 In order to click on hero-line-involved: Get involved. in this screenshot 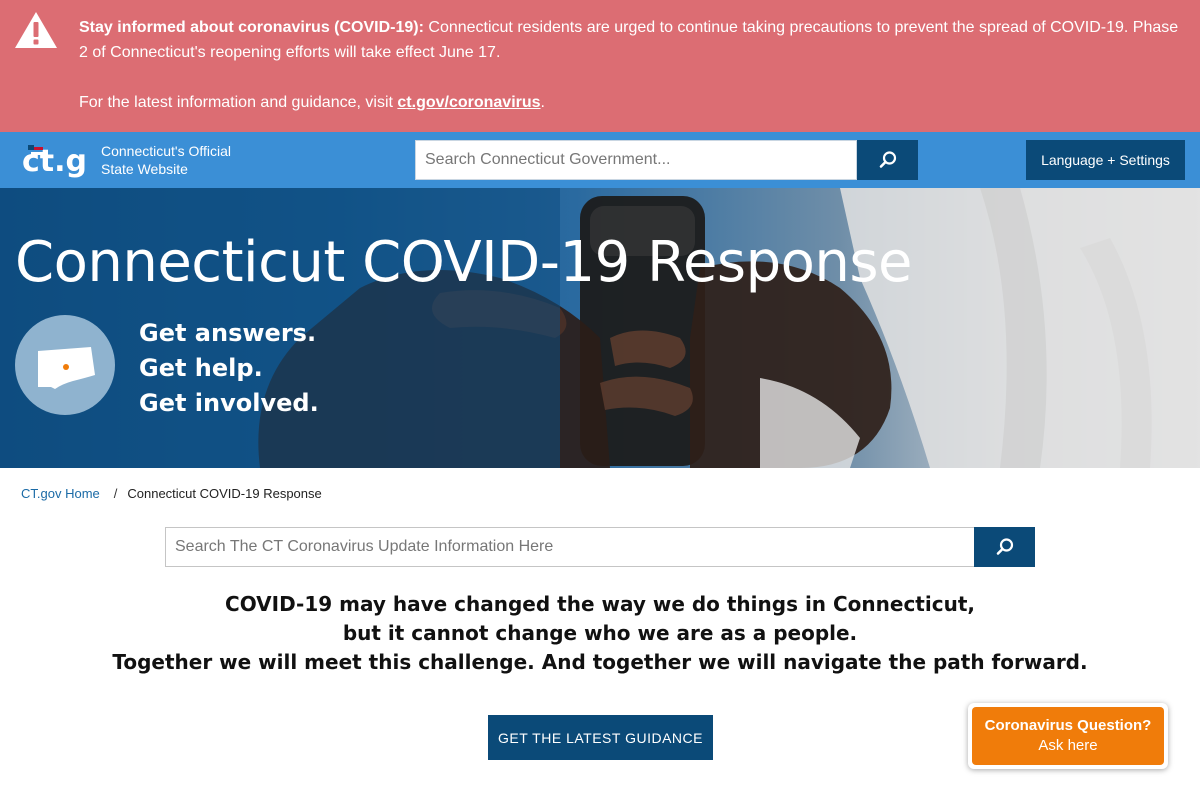, I will do `click(229, 403)`.